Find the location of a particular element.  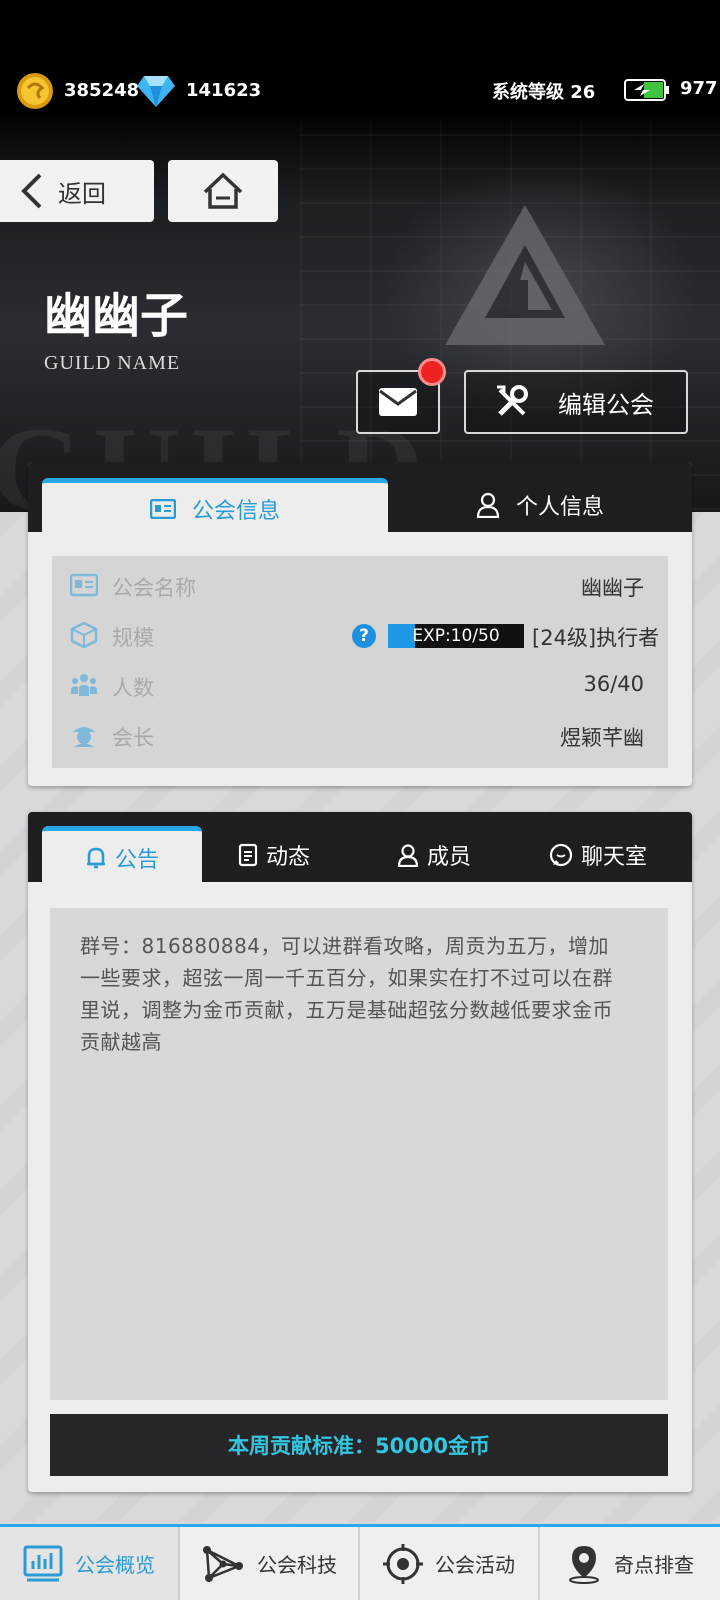

tab-activity: 动态 is located at coordinates (274, 855).